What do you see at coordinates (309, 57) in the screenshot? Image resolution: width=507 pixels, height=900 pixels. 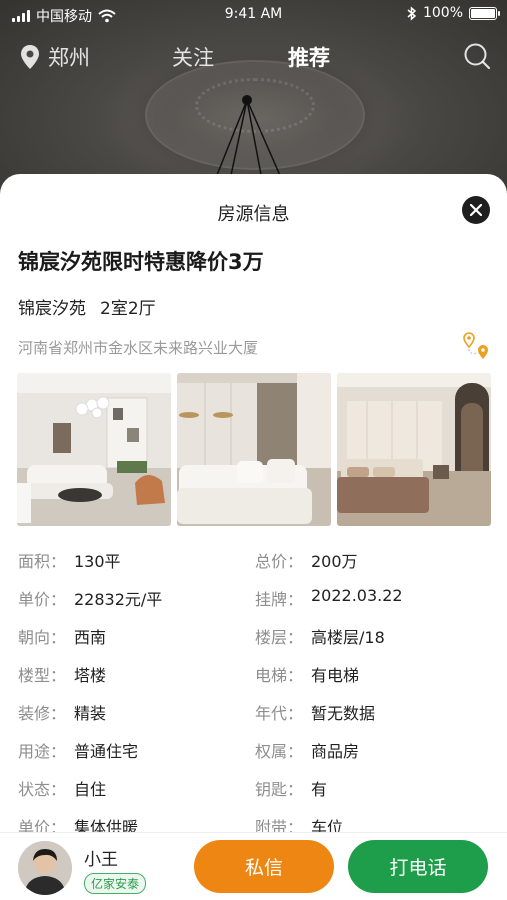 I see `tab-recommend: 推荐` at bounding box center [309, 57].